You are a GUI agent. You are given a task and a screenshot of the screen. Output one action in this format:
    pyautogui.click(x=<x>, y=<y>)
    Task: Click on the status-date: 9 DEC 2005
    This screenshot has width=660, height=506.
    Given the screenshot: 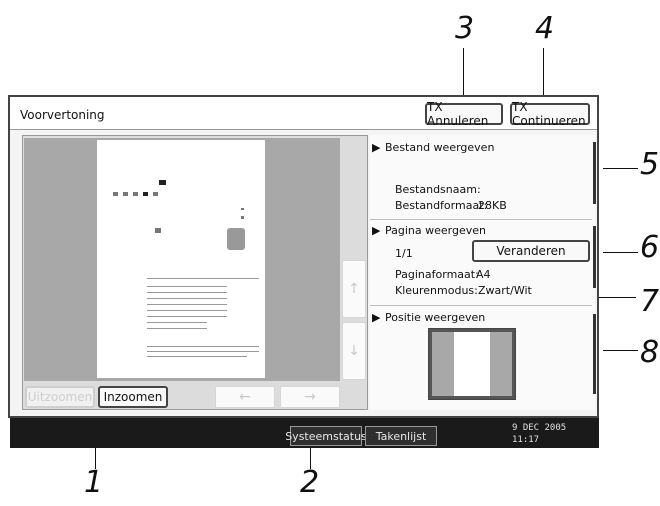 What is the action you would take?
    pyautogui.click(x=539, y=428)
    